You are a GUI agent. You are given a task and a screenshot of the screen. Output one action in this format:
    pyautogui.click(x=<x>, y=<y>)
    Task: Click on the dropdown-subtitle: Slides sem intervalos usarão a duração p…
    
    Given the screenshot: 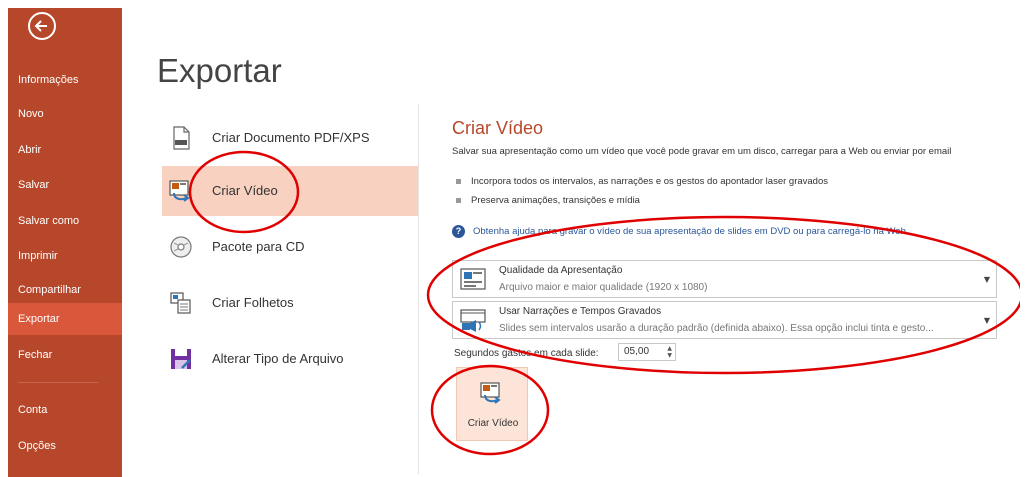 What is the action you would take?
    pyautogui.click(x=716, y=328)
    